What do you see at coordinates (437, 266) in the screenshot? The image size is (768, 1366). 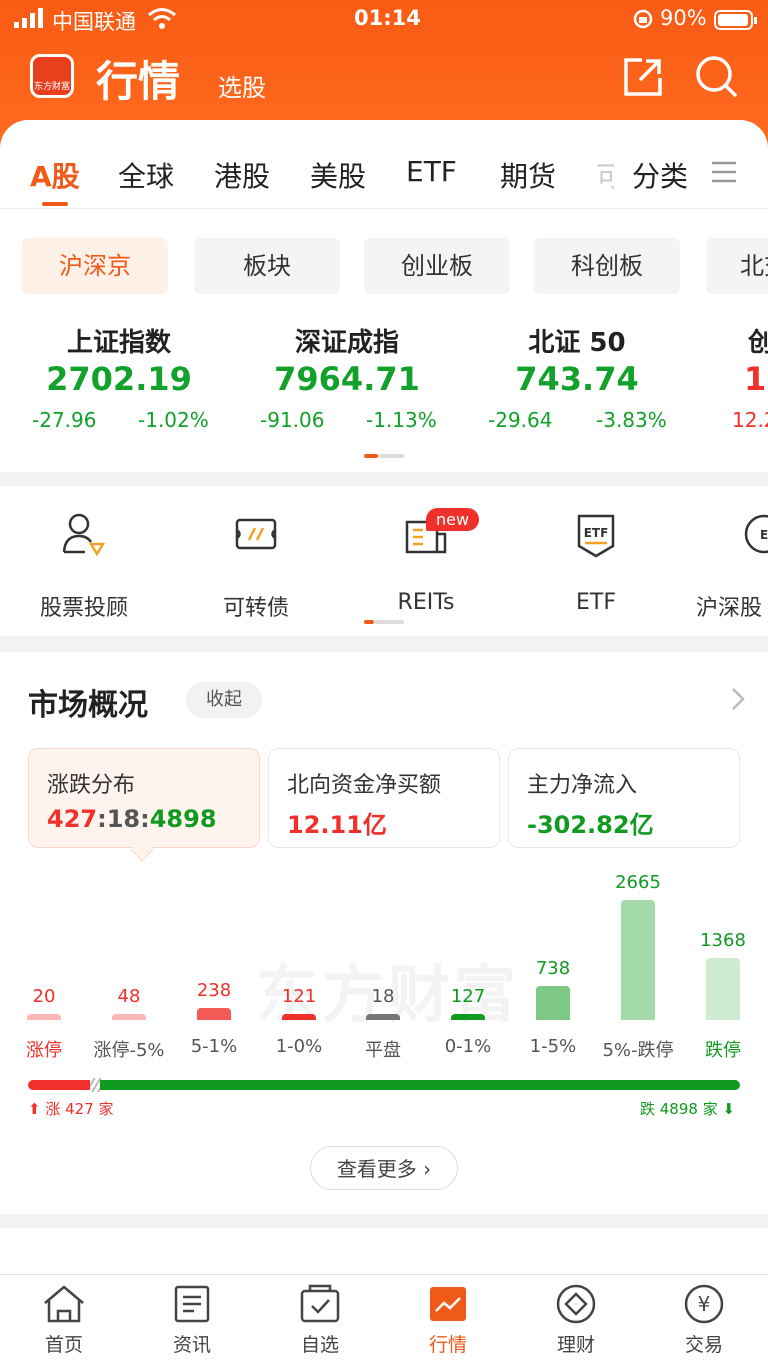 I see `chip-gem: 创业板` at bounding box center [437, 266].